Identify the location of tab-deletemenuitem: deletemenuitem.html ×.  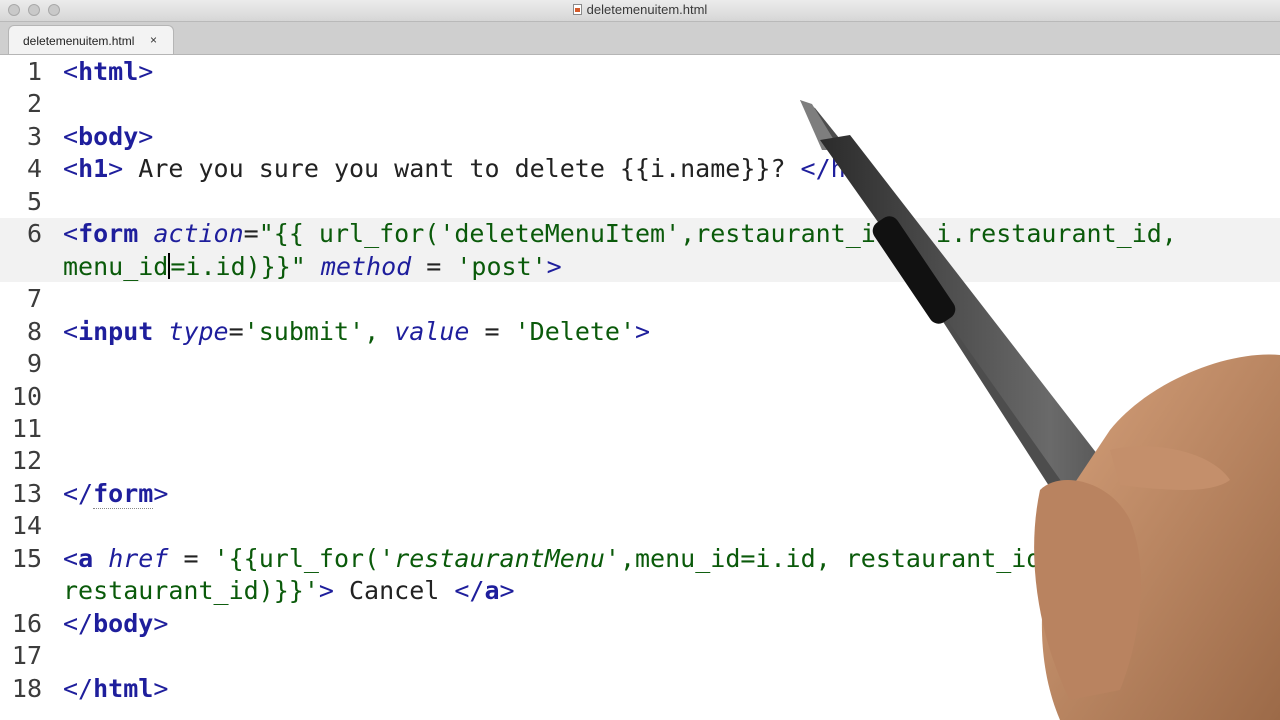
(91, 39).